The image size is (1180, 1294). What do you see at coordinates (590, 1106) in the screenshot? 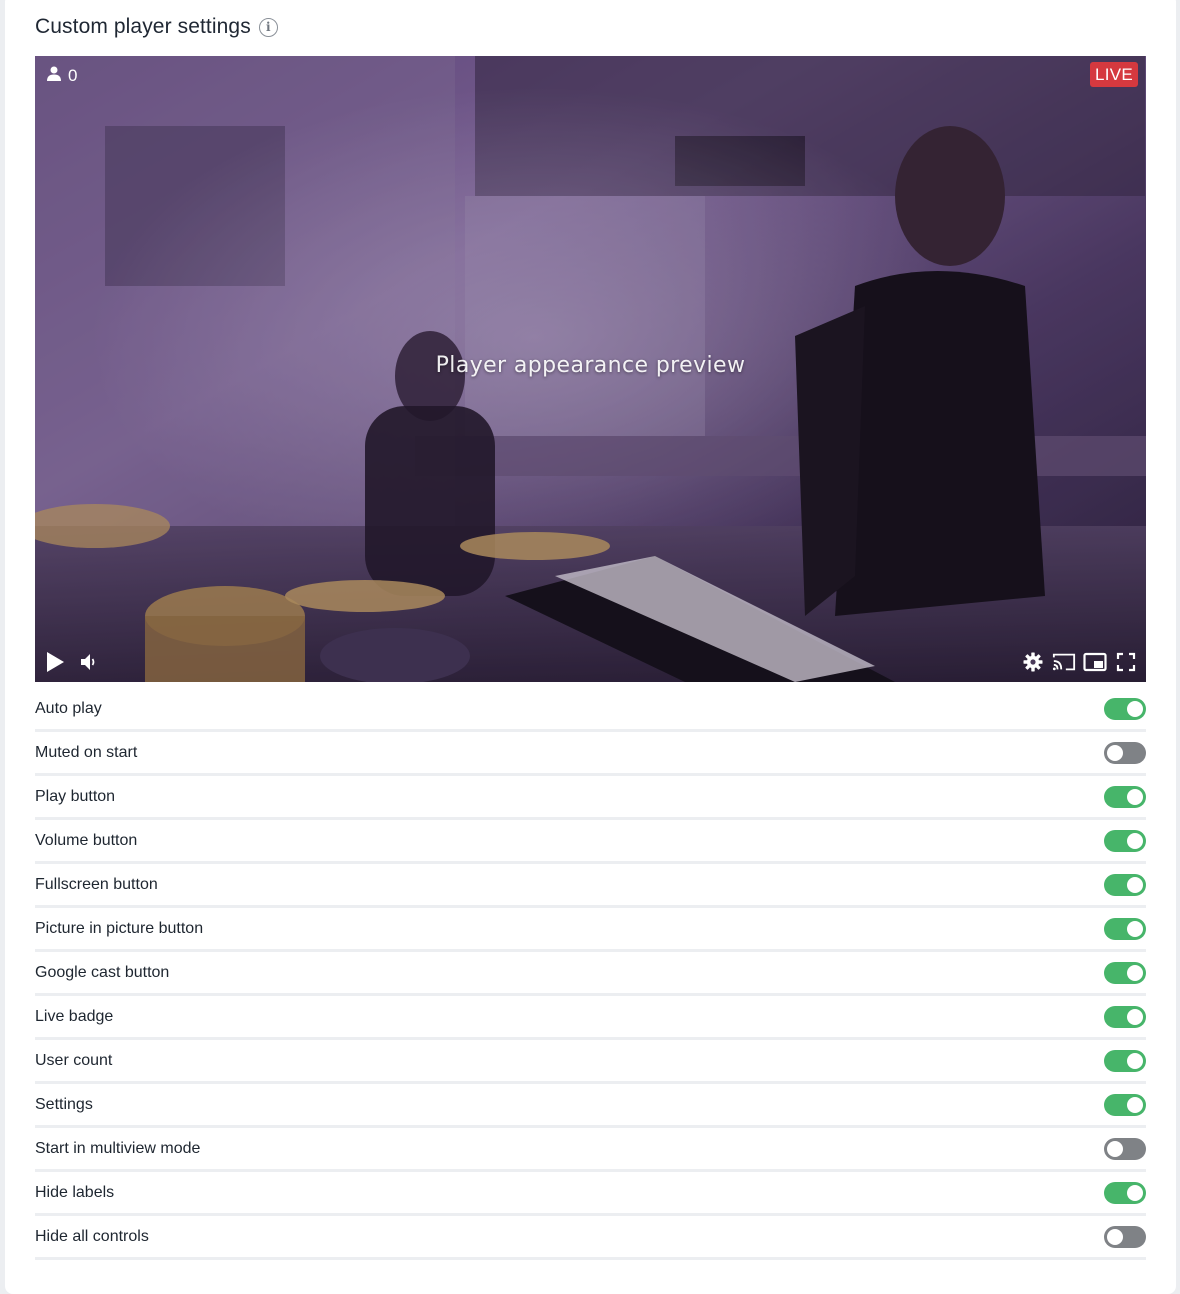
I see `setting-row-settings: Settings` at bounding box center [590, 1106].